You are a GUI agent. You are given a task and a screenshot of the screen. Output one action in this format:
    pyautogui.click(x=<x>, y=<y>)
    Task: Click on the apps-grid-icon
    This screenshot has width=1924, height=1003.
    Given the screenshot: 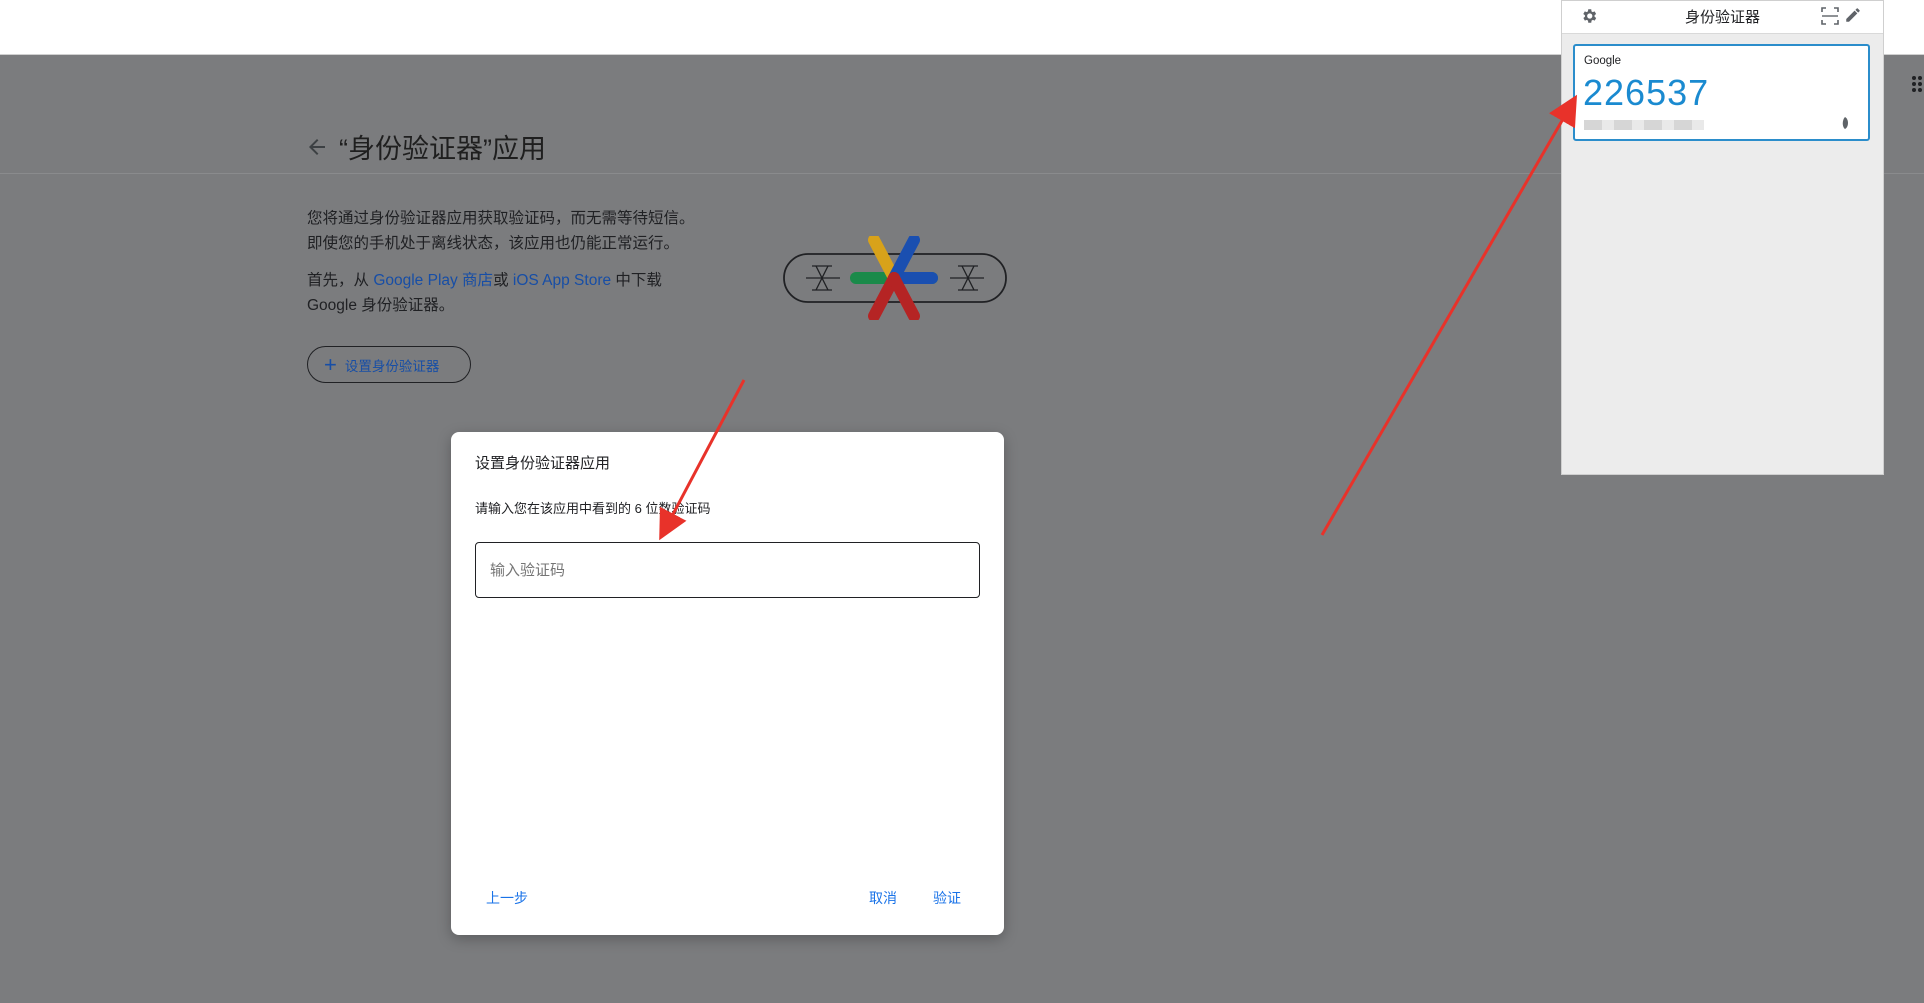 What is the action you would take?
    pyautogui.click(x=1917, y=84)
    